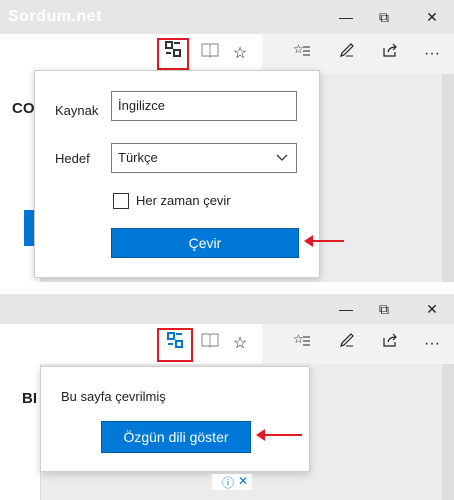 This screenshot has height=500, width=454. Describe the element at coordinates (243, 481) in the screenshot. I see `close-icon: ✕` at that location.